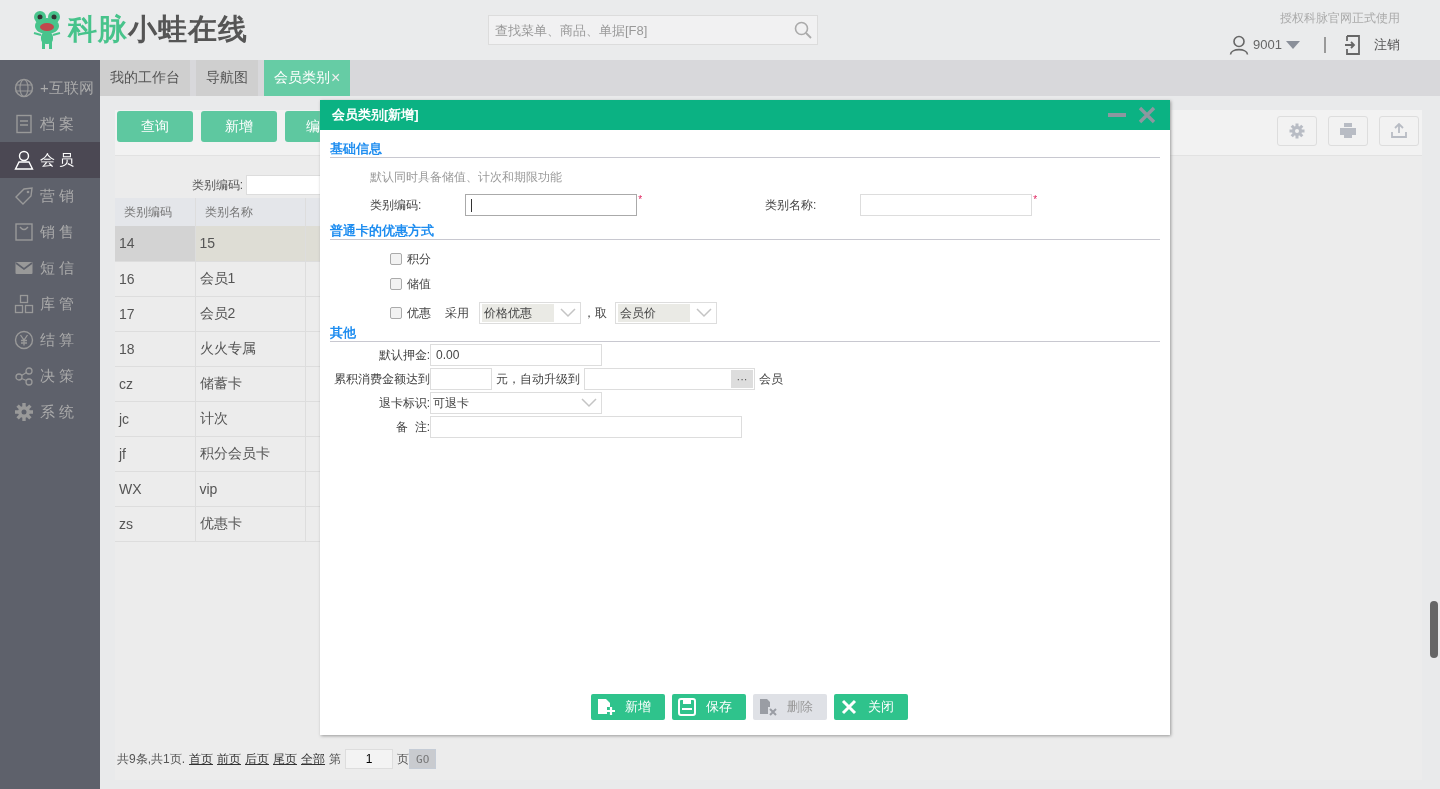 The image size is (1440, 789). What do you see at coordinates (403, 403) in the screenshot?
I see `field-label: 退卡标识:` at bounding box center [403, 403].